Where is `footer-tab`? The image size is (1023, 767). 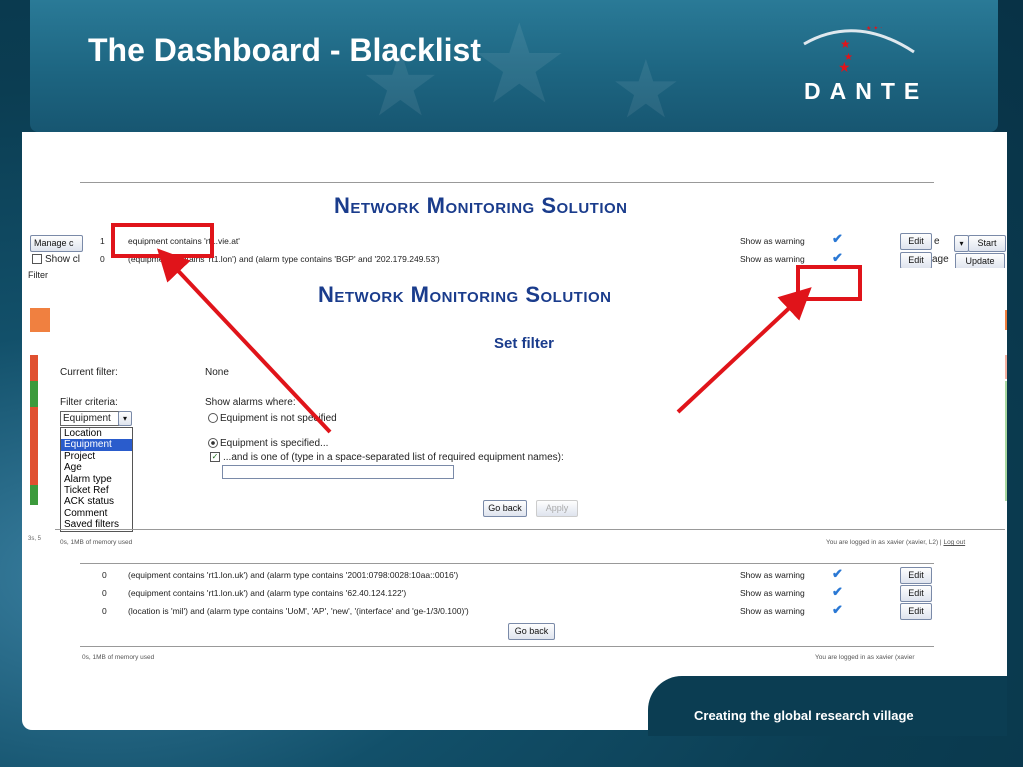
footer-tab is located at coordinates (827, 706).